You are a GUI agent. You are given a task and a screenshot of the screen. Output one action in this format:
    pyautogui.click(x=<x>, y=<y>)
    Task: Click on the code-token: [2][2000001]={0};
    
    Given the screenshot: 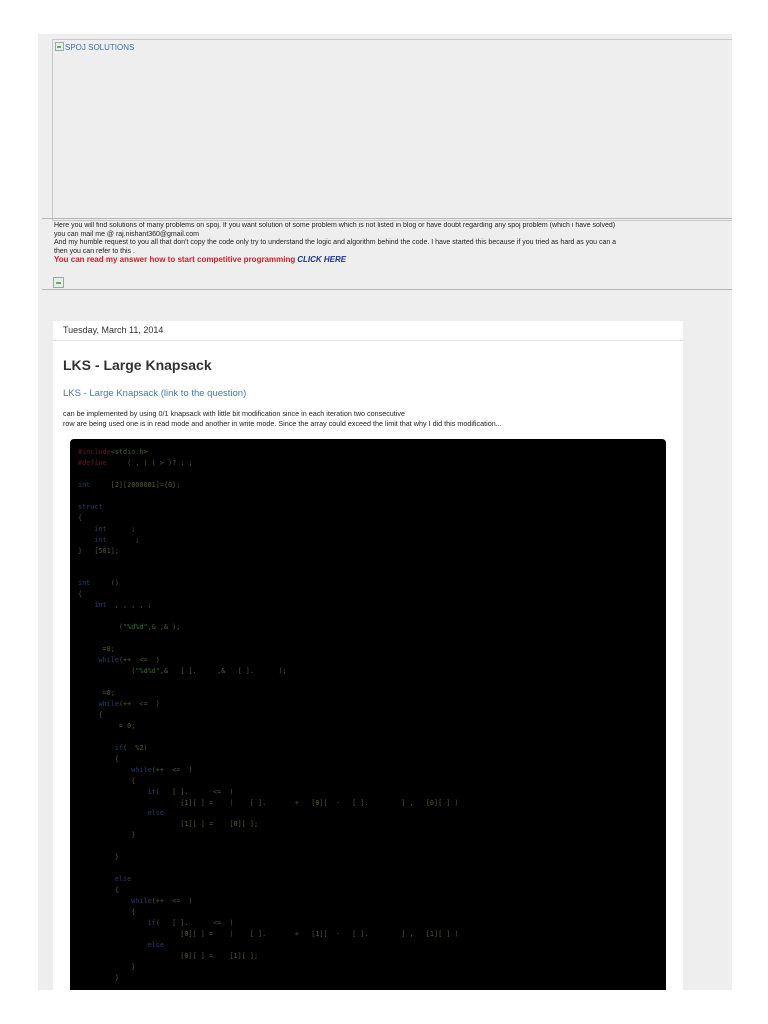 What is the action you would take?
    pyautogui.click(x=135, y=484)
    